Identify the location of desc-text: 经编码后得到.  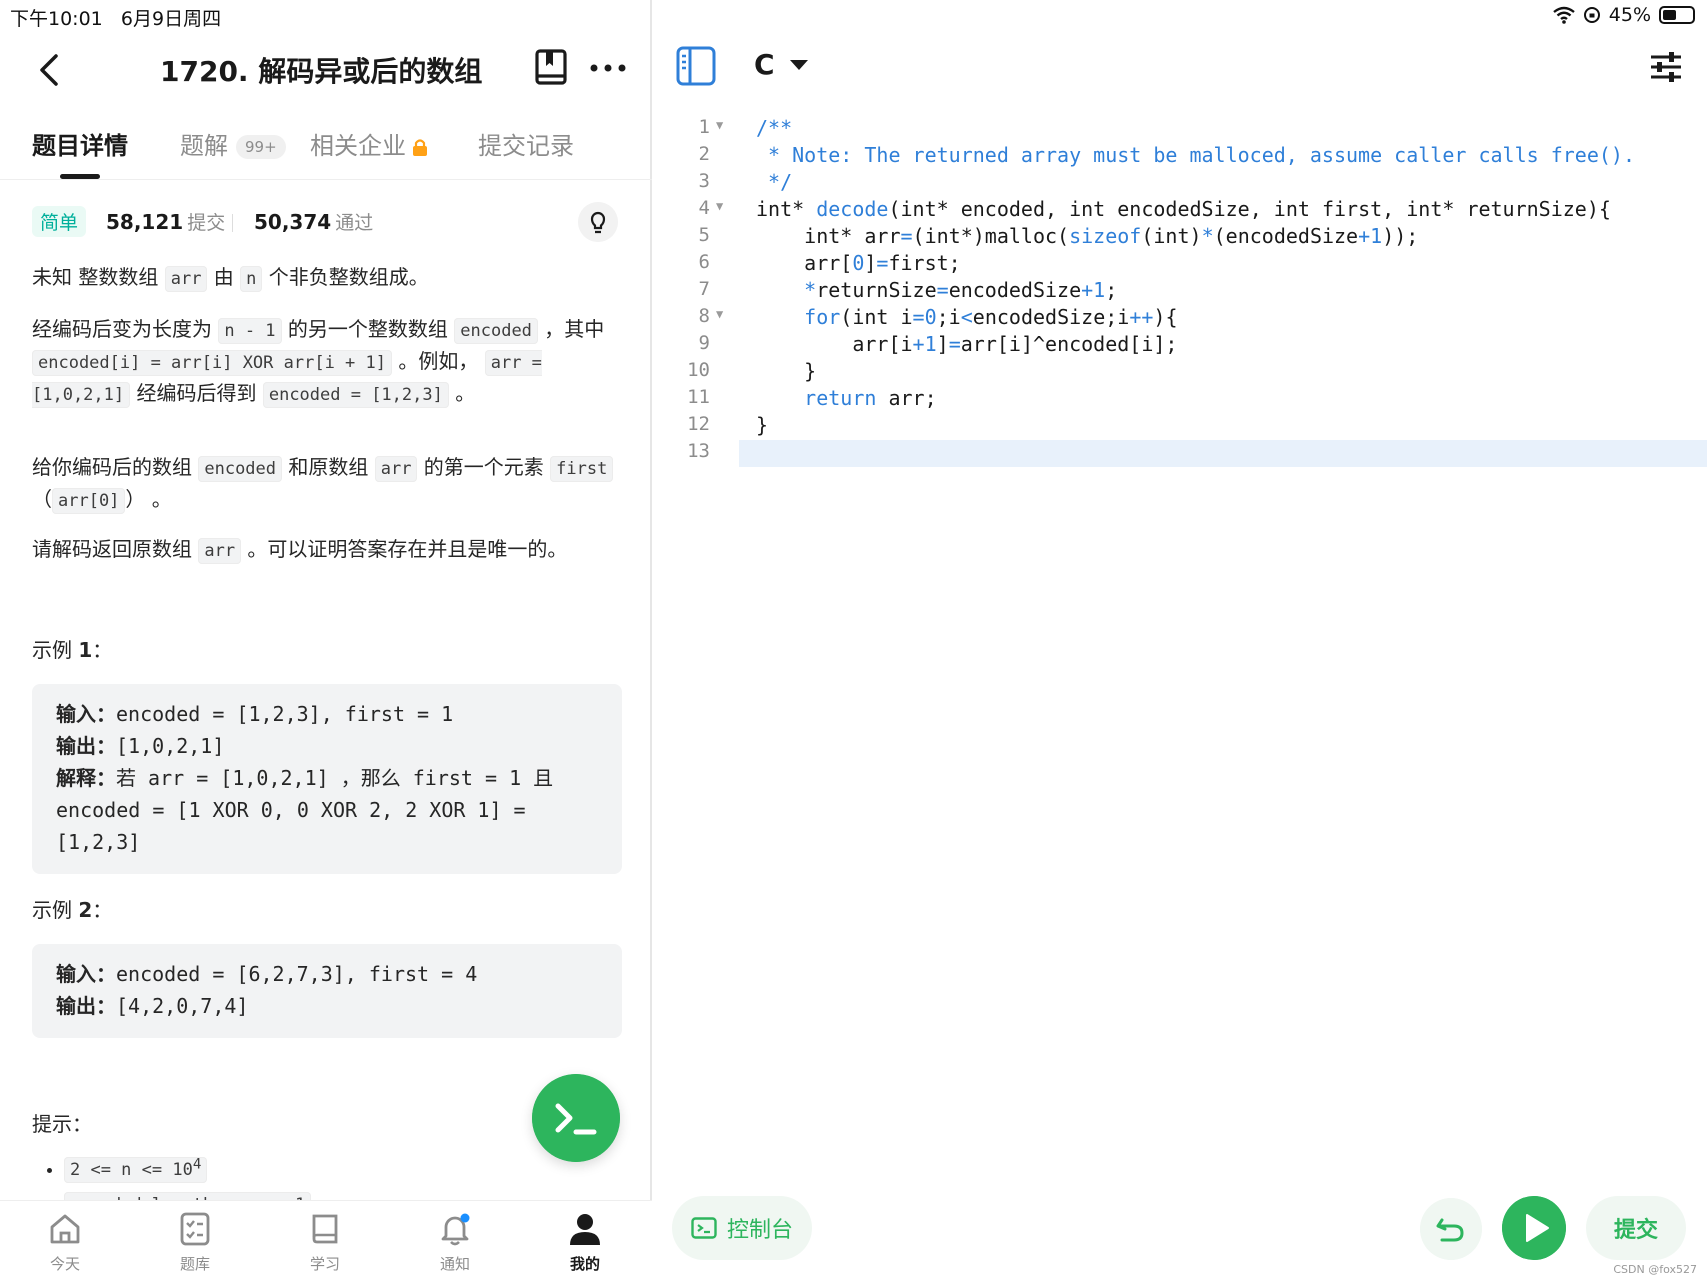
(196, 393).